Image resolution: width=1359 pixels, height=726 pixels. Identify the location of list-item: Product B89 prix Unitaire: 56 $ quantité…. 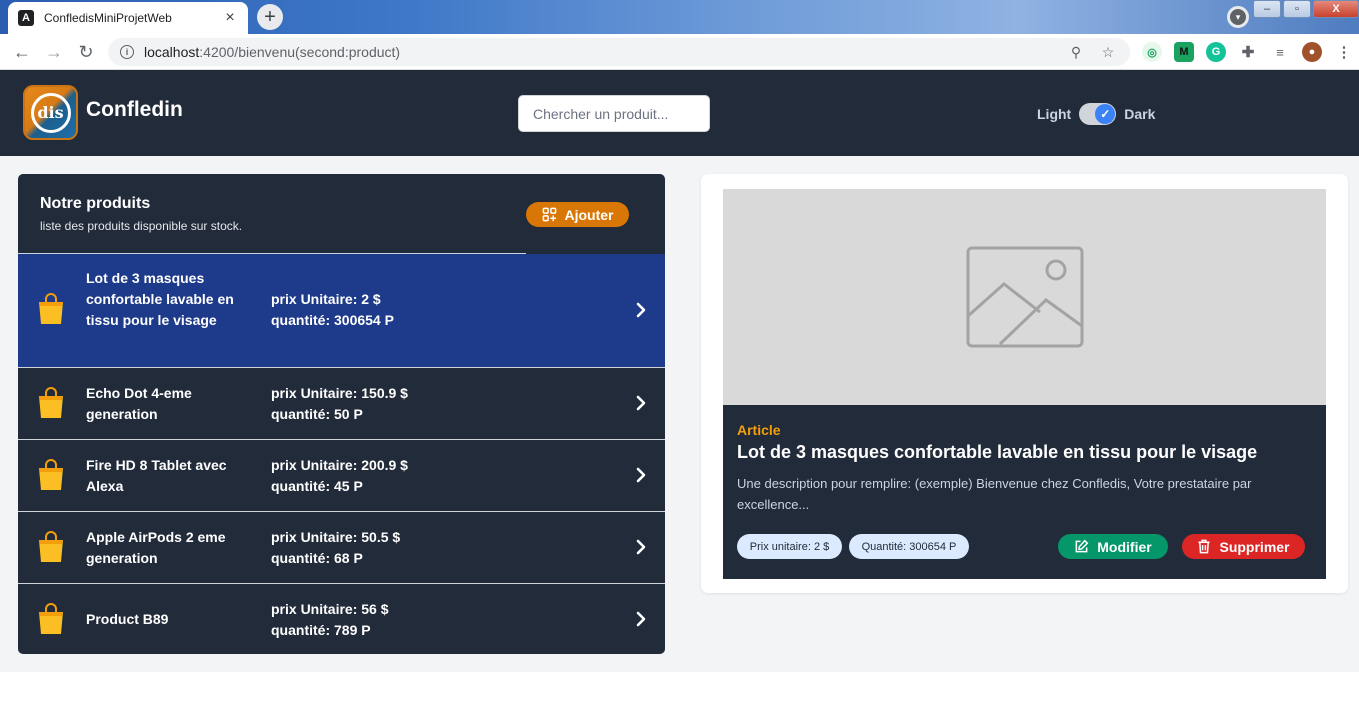
(341, 618).